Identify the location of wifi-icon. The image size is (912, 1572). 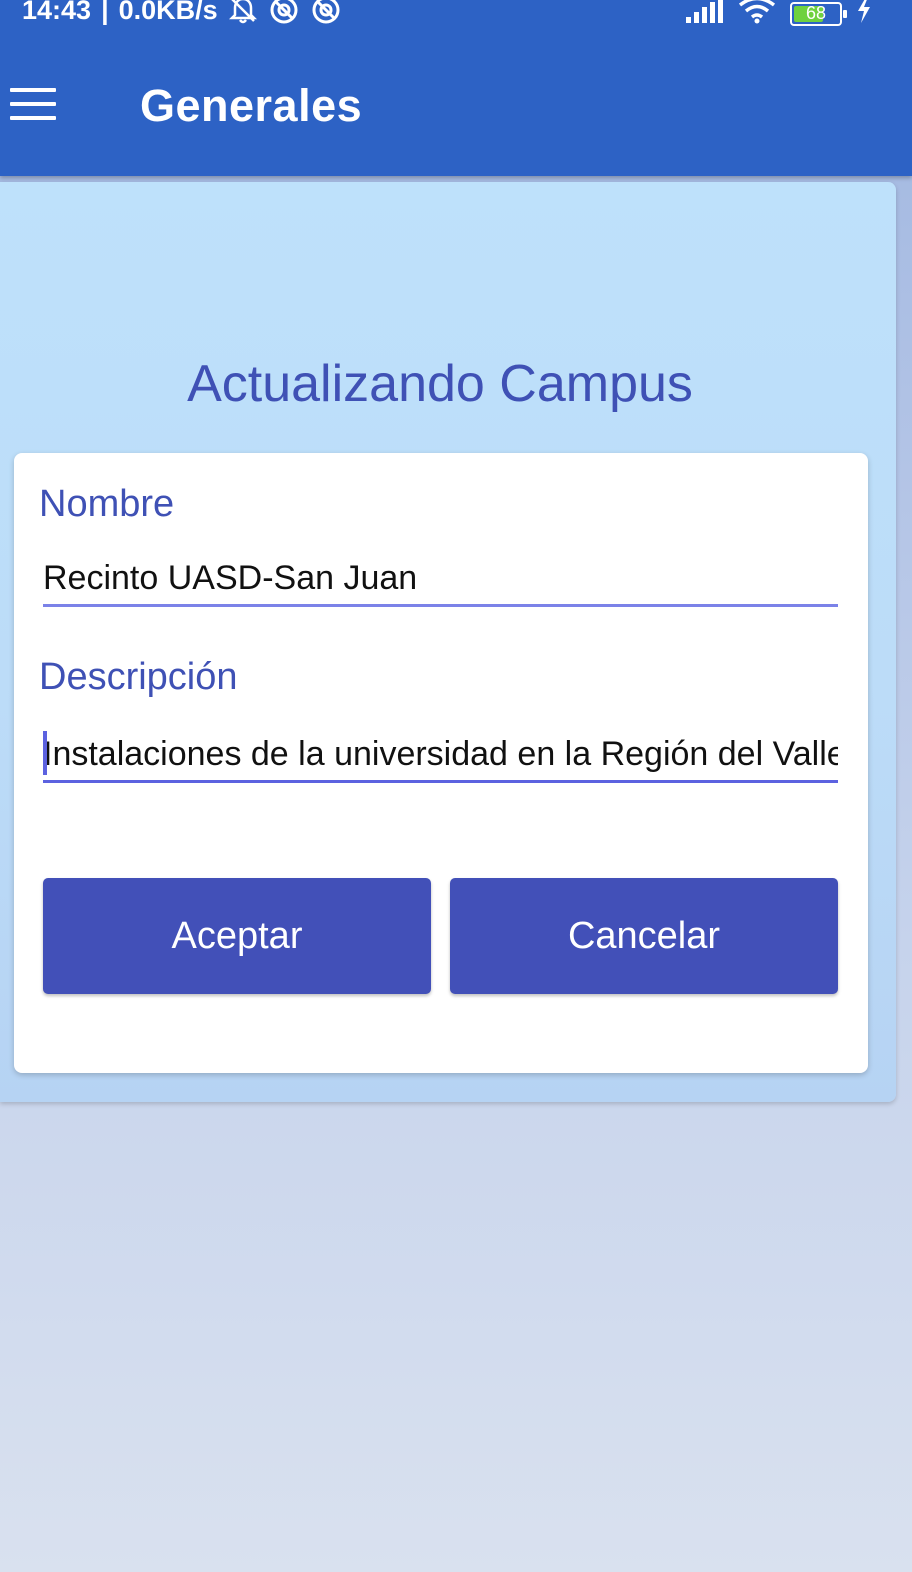
(757, 15).